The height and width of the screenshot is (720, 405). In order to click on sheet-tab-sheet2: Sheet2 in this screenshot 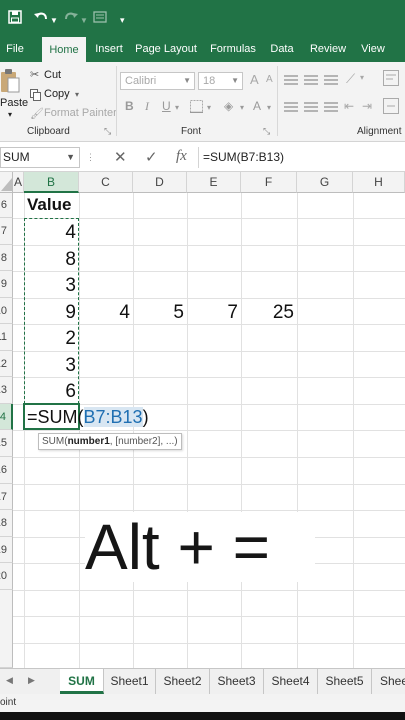, I will do `click(183, 681)`.